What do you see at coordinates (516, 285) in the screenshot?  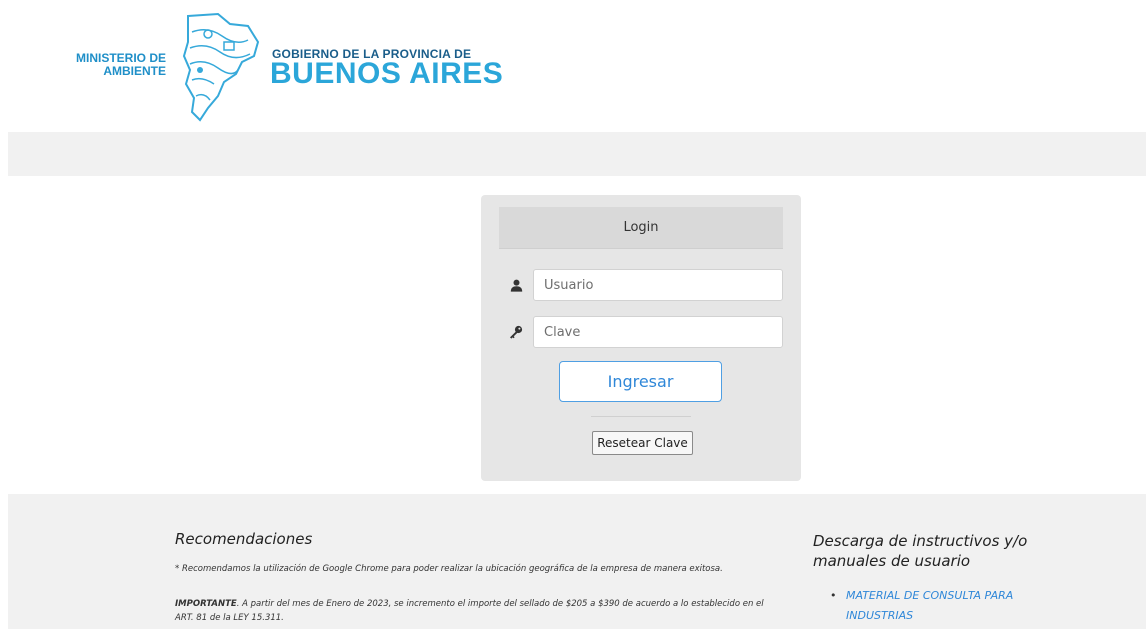 I see `user-icon` at bounding box center [516, 285].